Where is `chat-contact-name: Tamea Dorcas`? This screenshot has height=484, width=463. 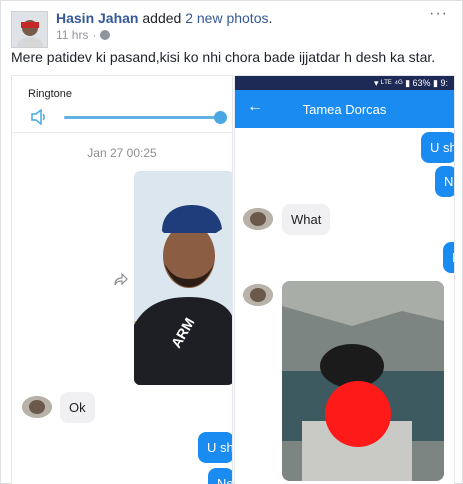 chat-contact-name: Tamea Dorcas is located at coordinates (344, 109).